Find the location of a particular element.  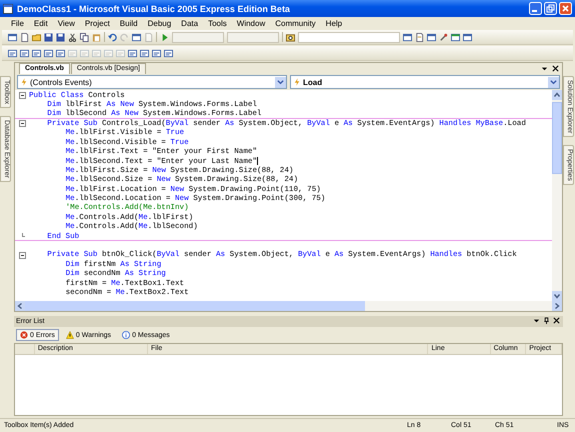

close-button is located at coordinates (565, 8).